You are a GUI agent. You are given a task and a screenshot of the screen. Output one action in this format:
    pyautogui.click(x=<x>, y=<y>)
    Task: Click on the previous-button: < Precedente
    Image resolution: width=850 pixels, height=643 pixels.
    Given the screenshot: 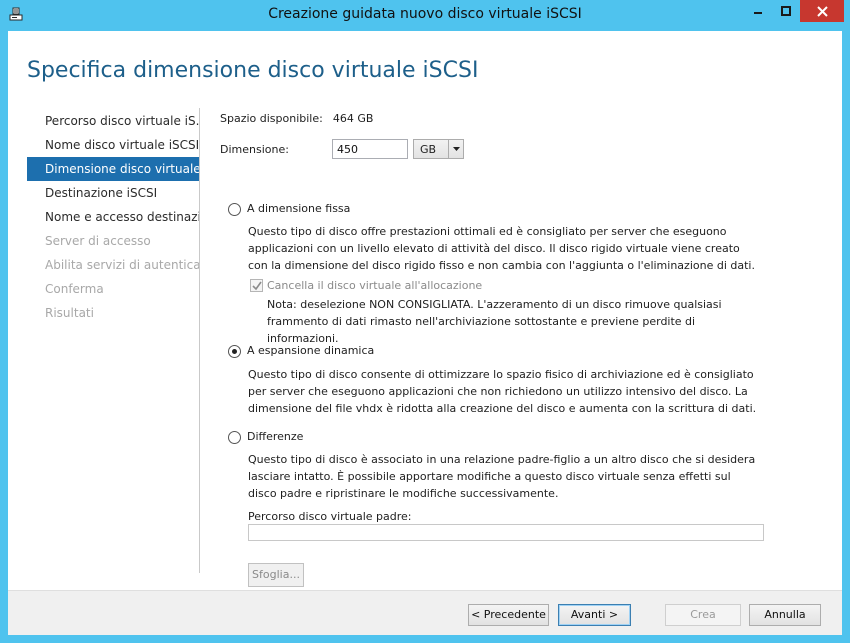 What is the action you would take?
    pyautogui.click(x=508, y=615)
    